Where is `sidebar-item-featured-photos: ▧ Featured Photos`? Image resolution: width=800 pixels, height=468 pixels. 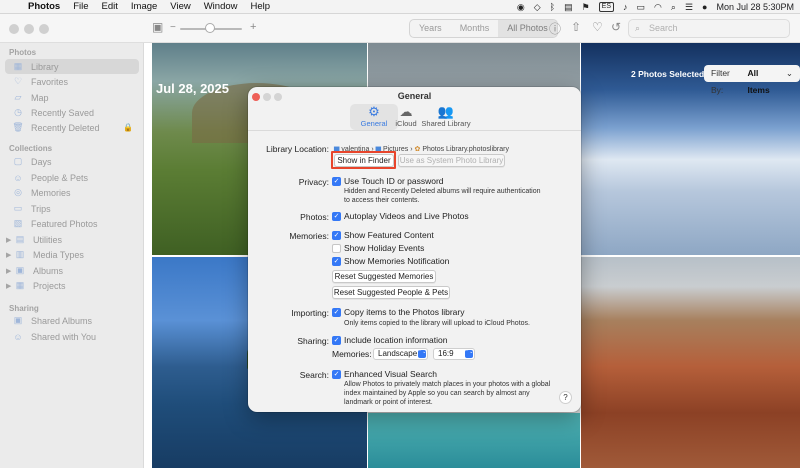 sidebar-item-featured-photos: ▧ Featured Photos is located at coordinates (72, 223).